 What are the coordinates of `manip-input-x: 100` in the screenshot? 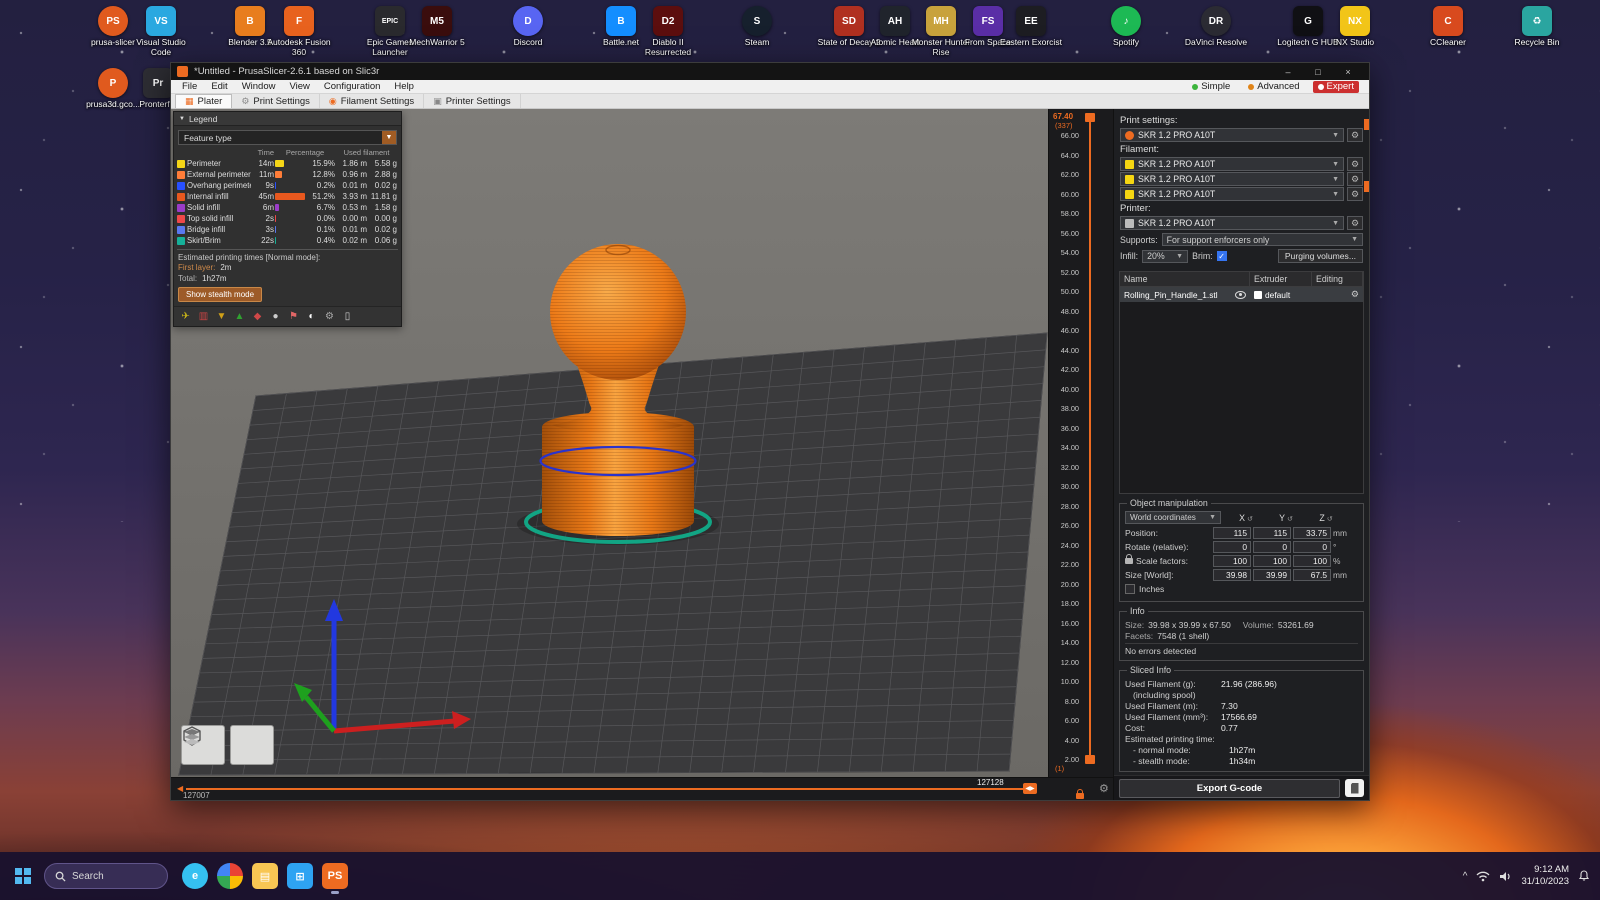 It's located at (1232, 561).